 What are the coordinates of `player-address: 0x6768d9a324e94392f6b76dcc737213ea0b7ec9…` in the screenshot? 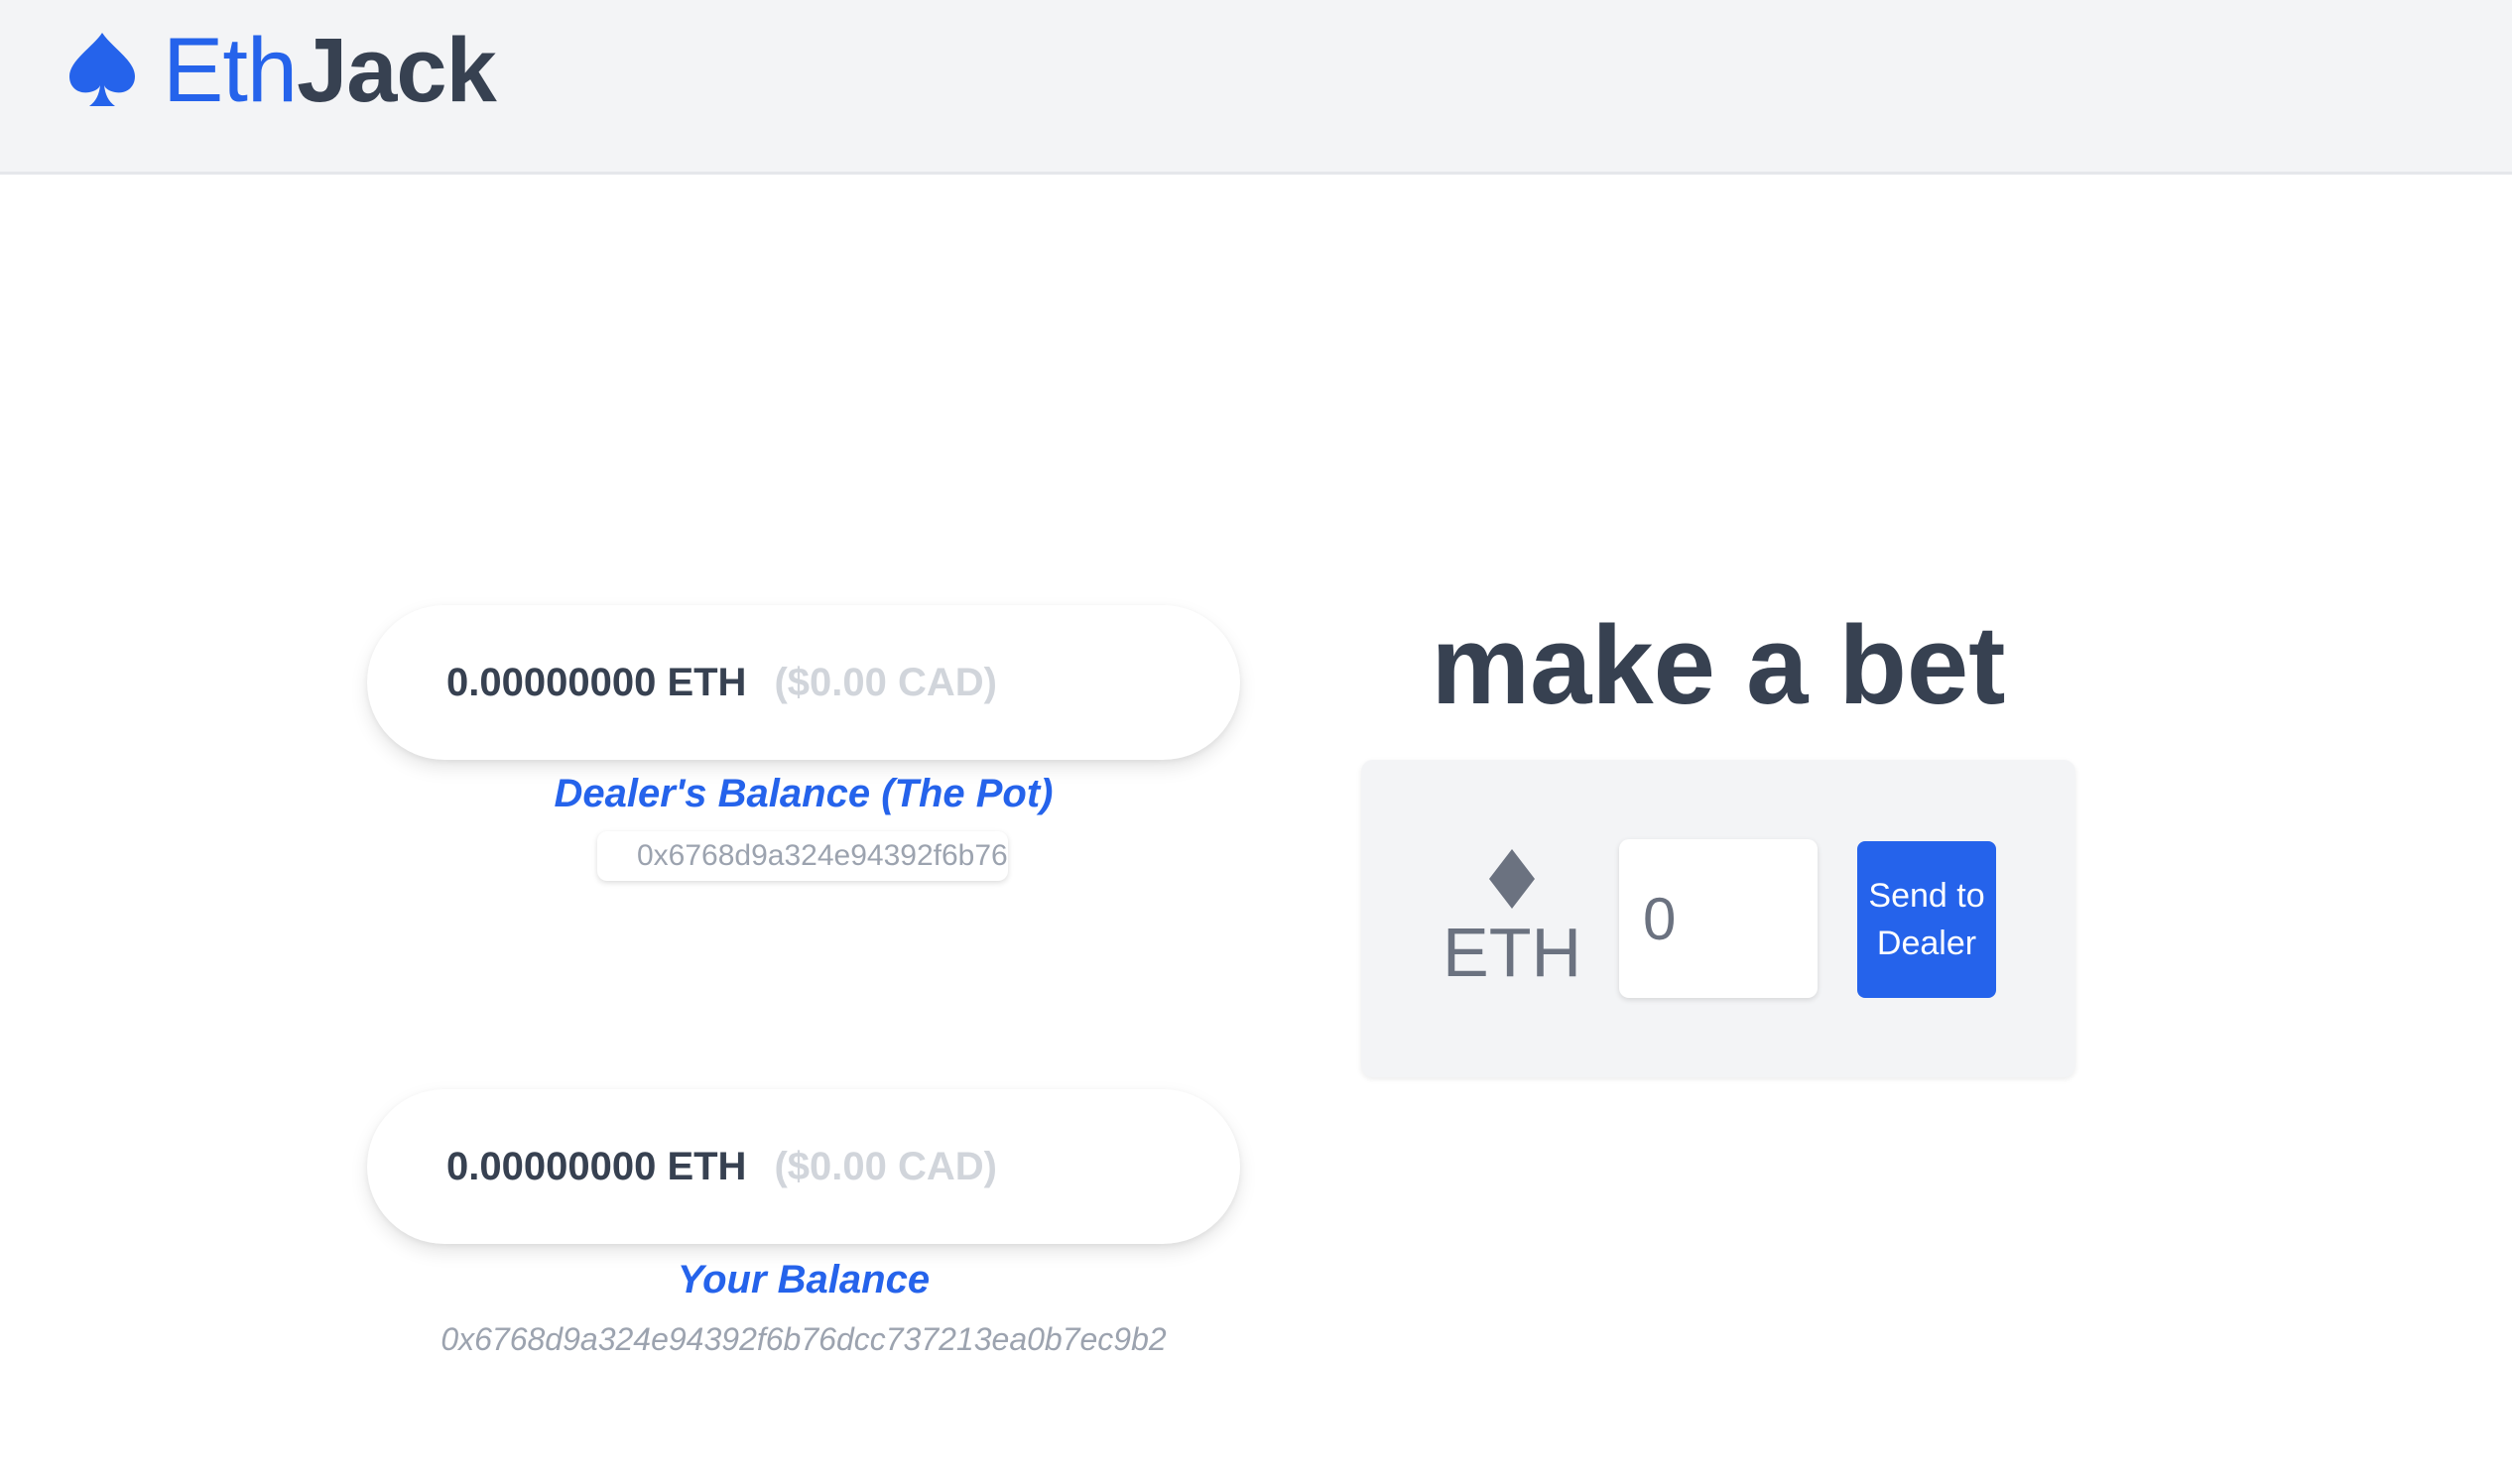 It's located at (803, 1339).